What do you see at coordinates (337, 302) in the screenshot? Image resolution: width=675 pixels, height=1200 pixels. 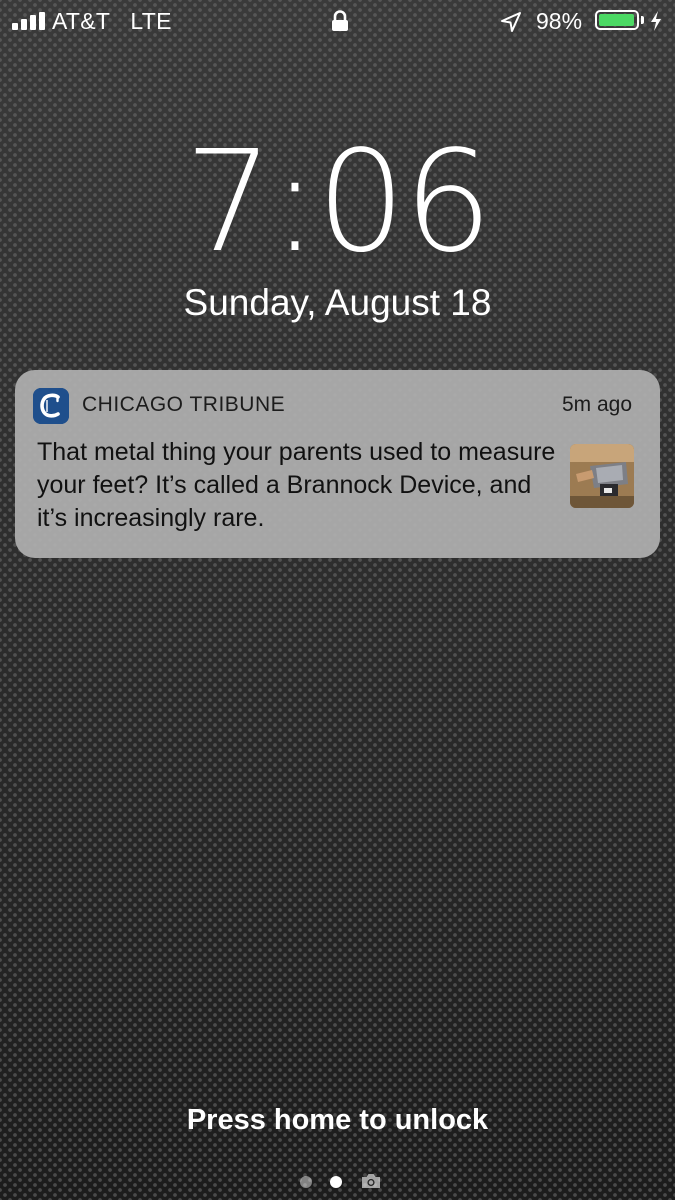 I see `lock-screen-date: Sunday, August 18` at bounding box center [337, 302].